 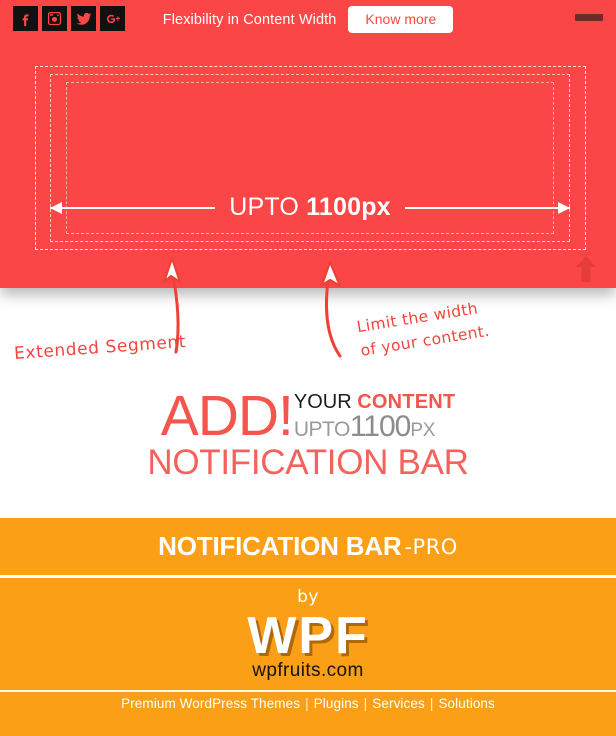 I want to click on headline-row-primary: ADD! YOUR CONTENT UPTO1100PX, so click(x=308, y=416).